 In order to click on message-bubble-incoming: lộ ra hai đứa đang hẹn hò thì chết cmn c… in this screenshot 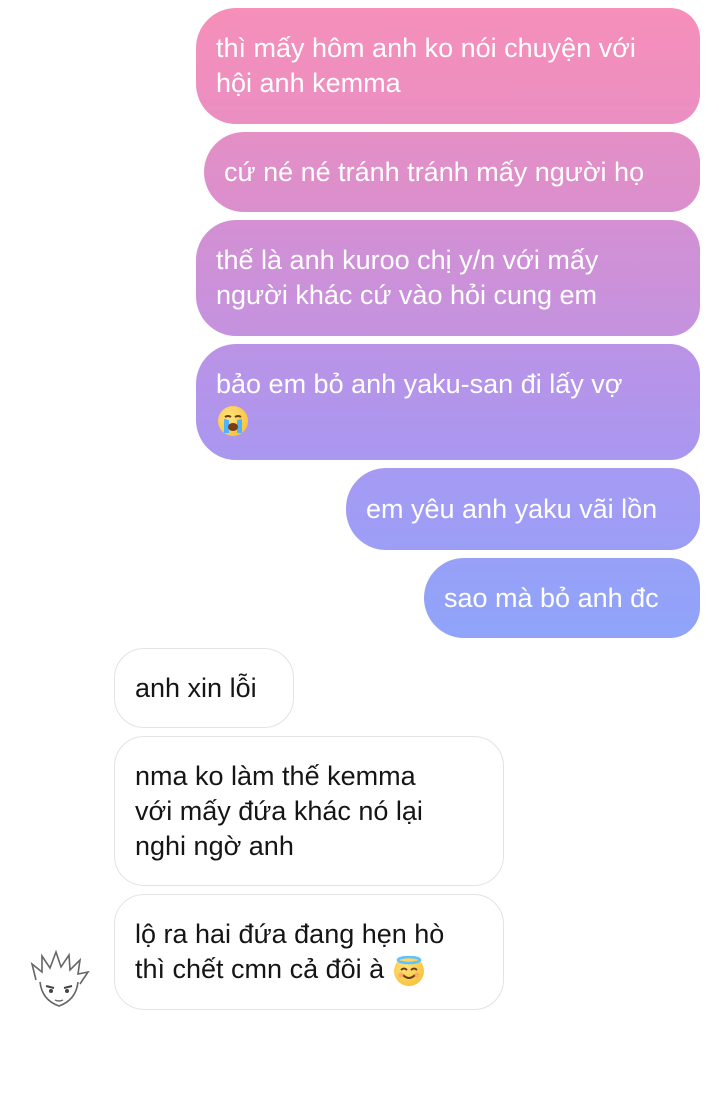, I will do `click(309, 952)`.